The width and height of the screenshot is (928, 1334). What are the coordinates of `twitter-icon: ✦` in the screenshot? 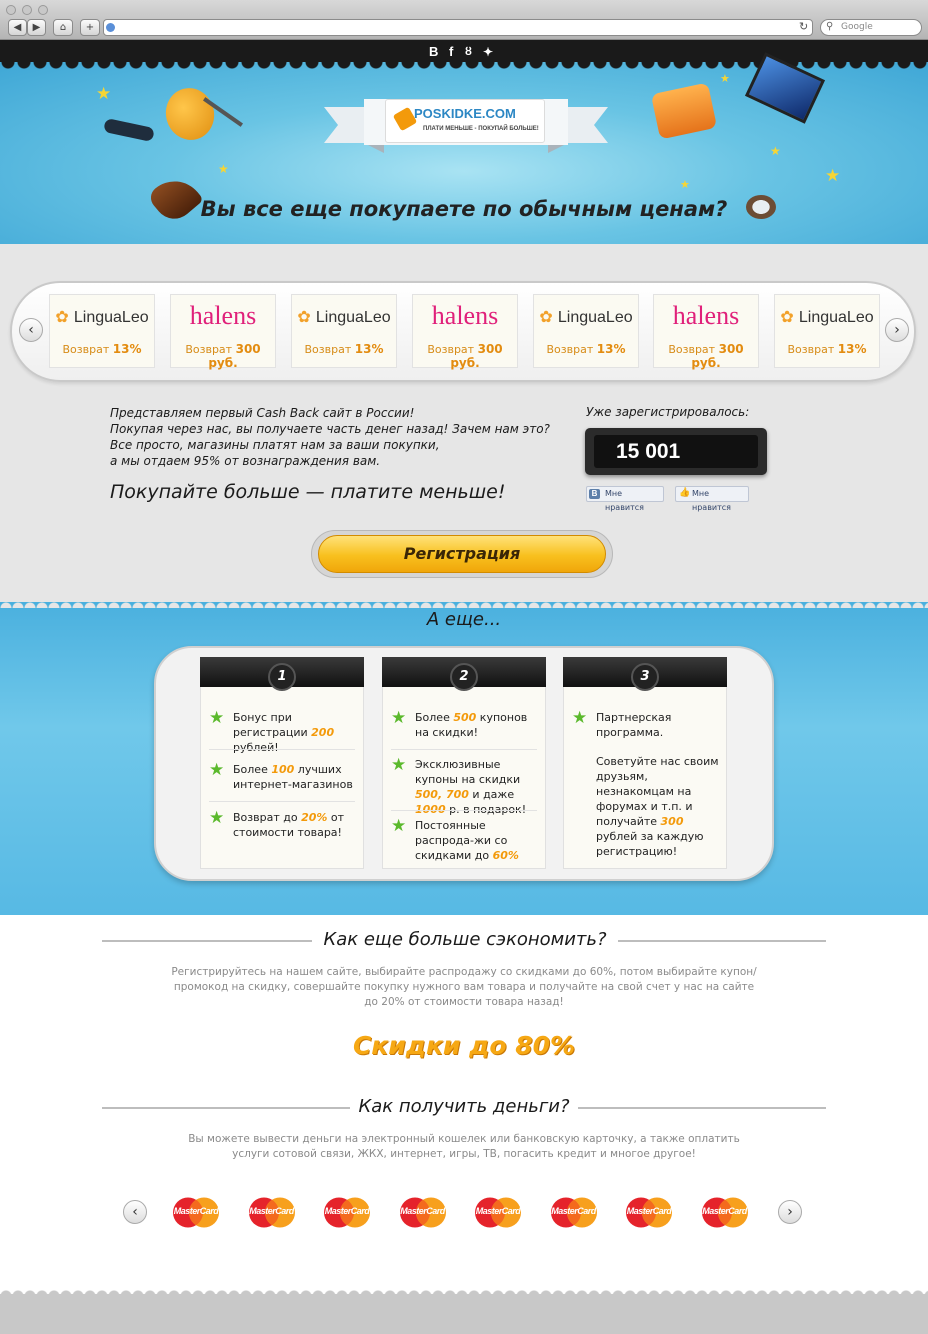 It's located at (488, 52).